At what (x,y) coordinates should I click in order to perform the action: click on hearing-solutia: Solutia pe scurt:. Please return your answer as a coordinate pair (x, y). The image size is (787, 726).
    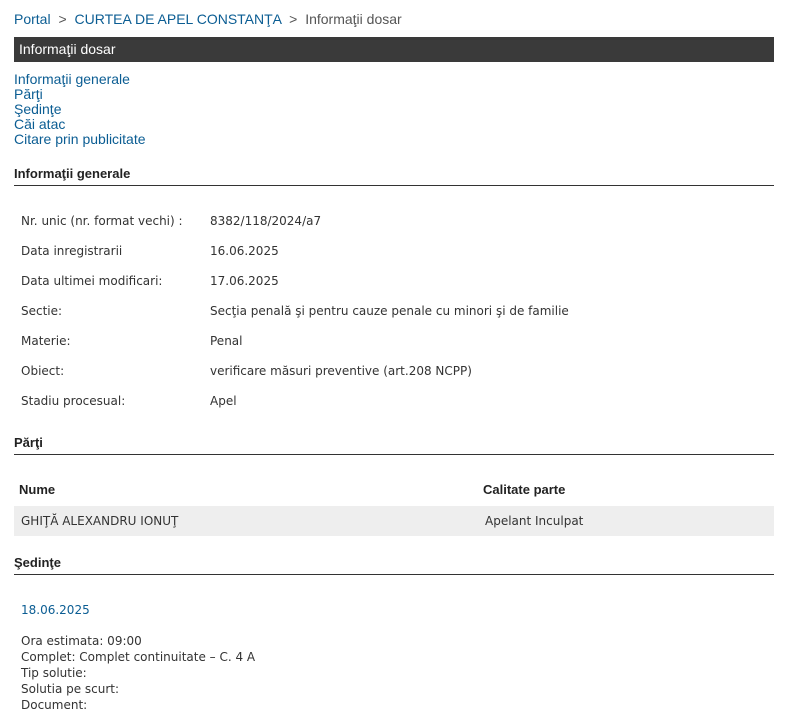
    Looking at the image, I should click on (70, 689).